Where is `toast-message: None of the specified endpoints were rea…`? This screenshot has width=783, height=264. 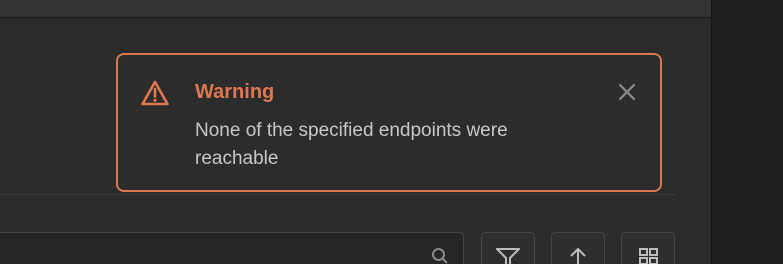 toast-message: None of the specified endpoints were rea… is located at coordinates (351, 144).